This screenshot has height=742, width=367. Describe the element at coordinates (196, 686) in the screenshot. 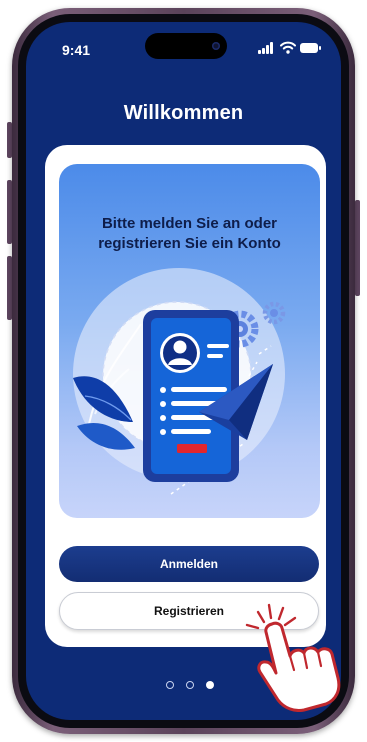

I see `page-indicator` at that location.